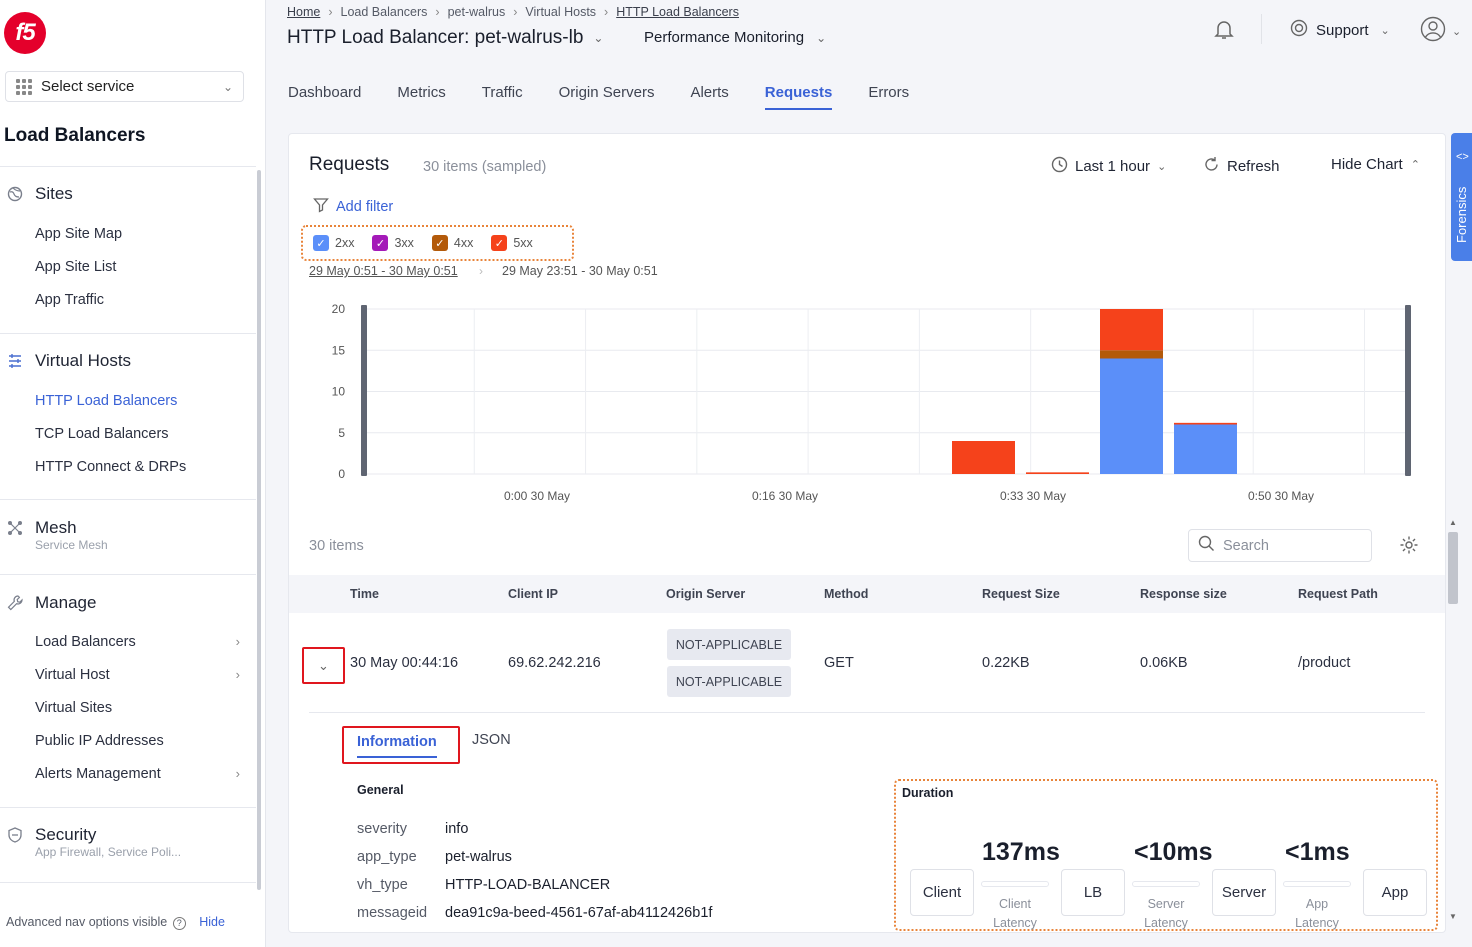 Image resolution: width=1472 pixels, height=947 pixels. I want to click on x-tick-label: 0:16 30 May, so click(785, 496).